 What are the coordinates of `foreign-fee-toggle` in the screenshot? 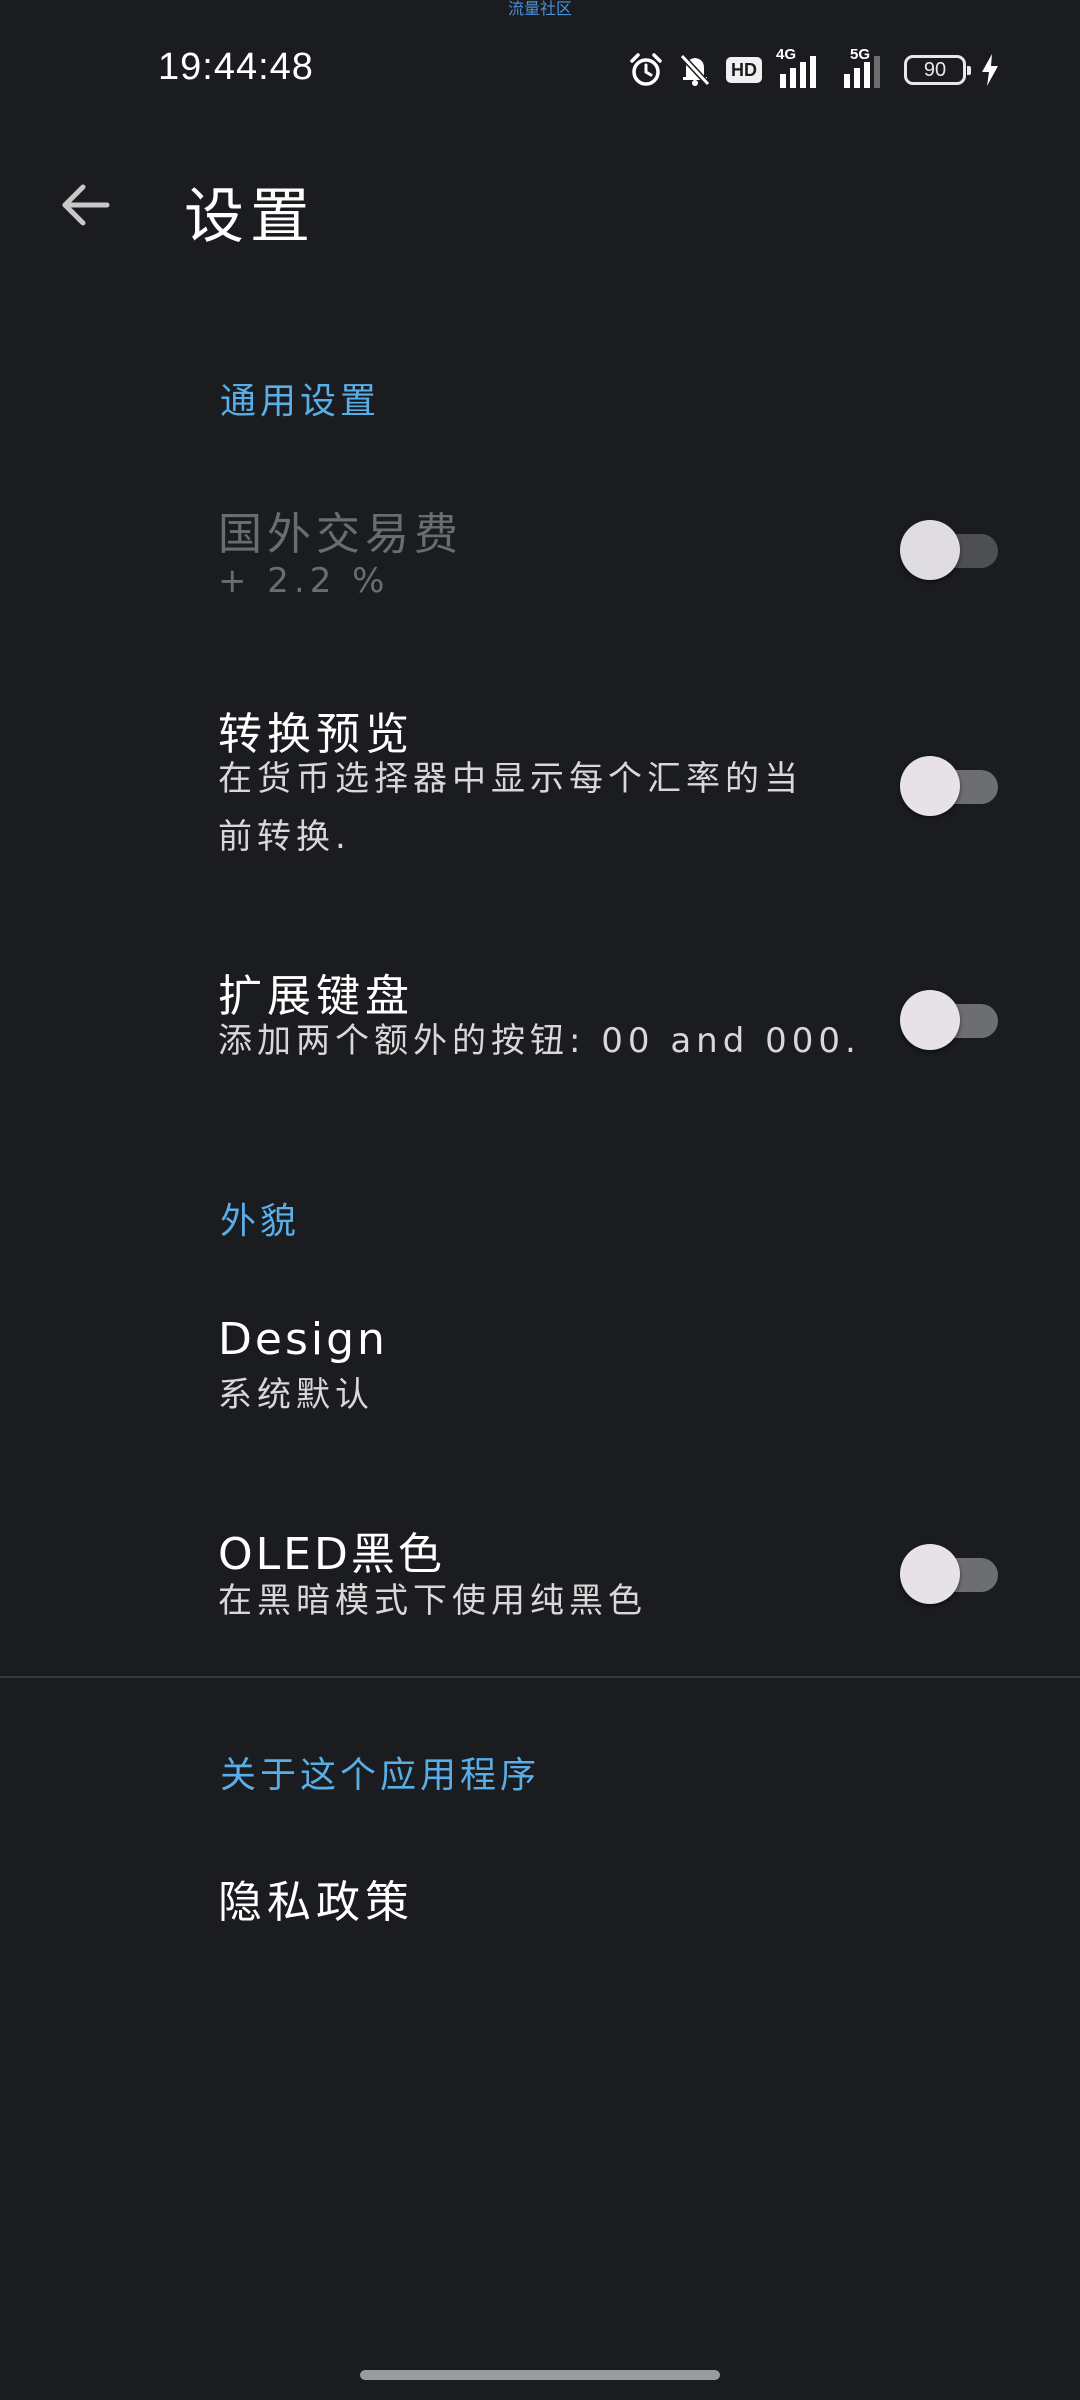 It's located at (950, 550).